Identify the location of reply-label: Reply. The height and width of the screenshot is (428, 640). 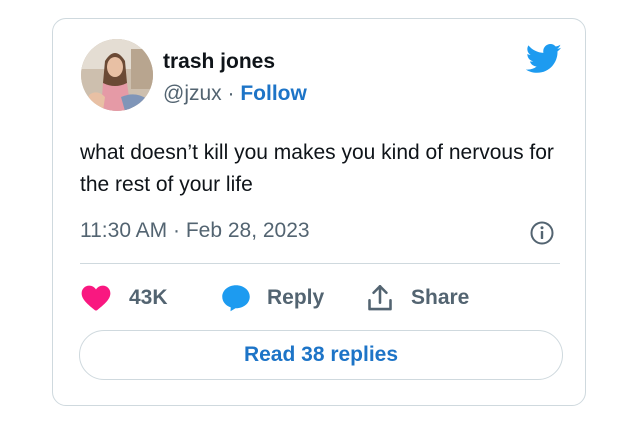
(296, 297).